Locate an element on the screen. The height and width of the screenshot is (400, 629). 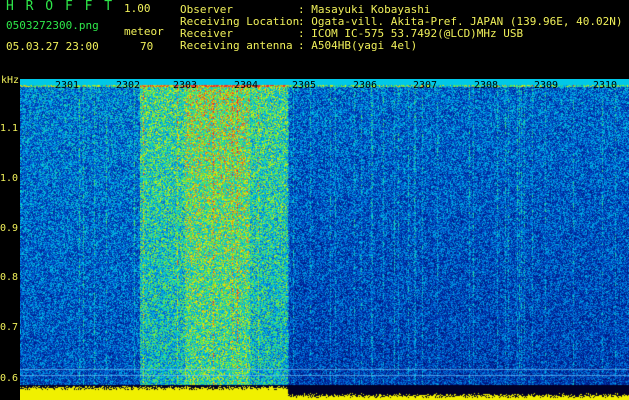
app-version: 1.00 is located at coordinates (137, 8).